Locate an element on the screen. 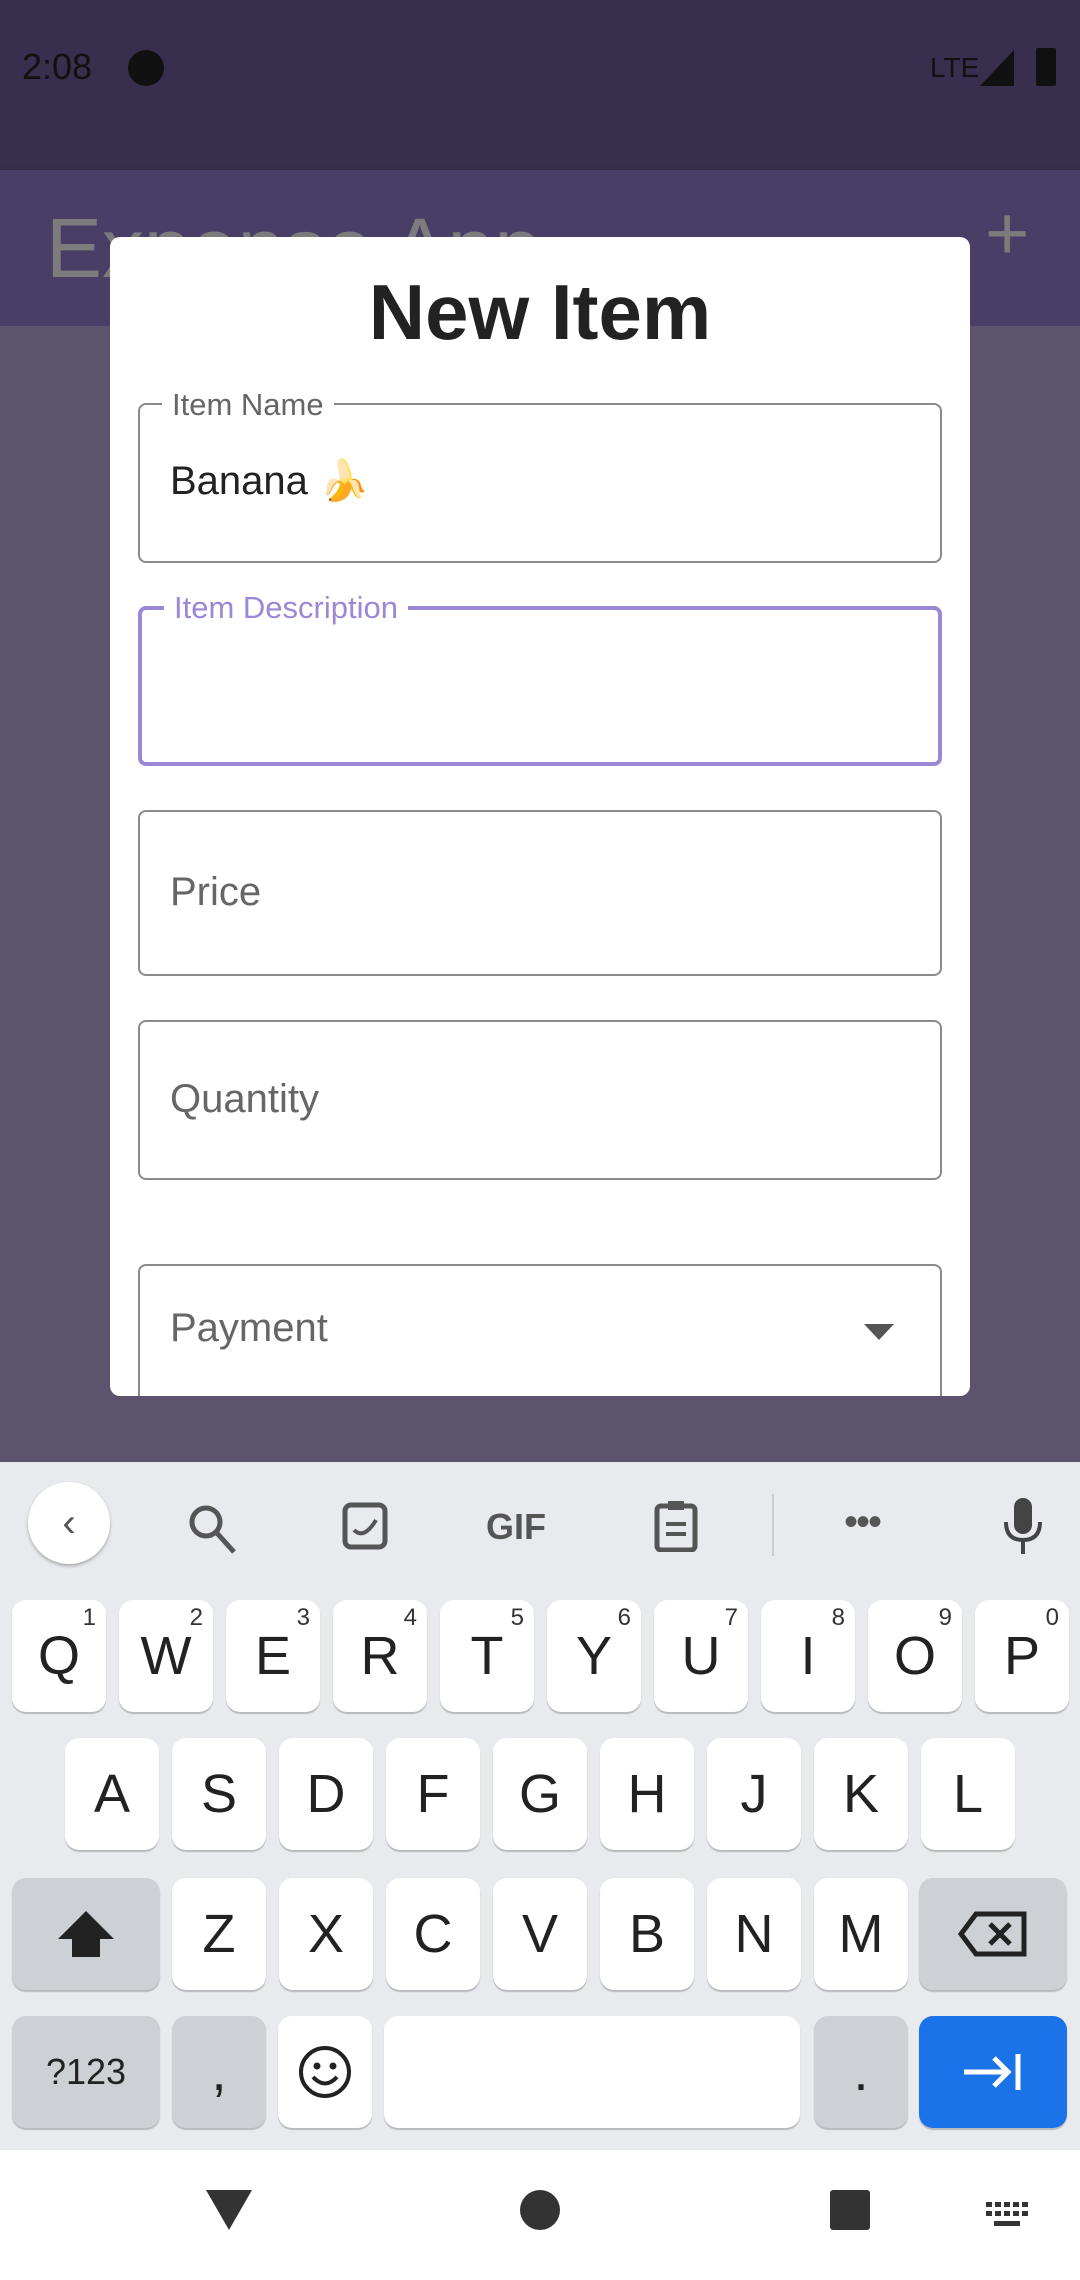  key-hint: 7 is located at coordinates (731, 1617).